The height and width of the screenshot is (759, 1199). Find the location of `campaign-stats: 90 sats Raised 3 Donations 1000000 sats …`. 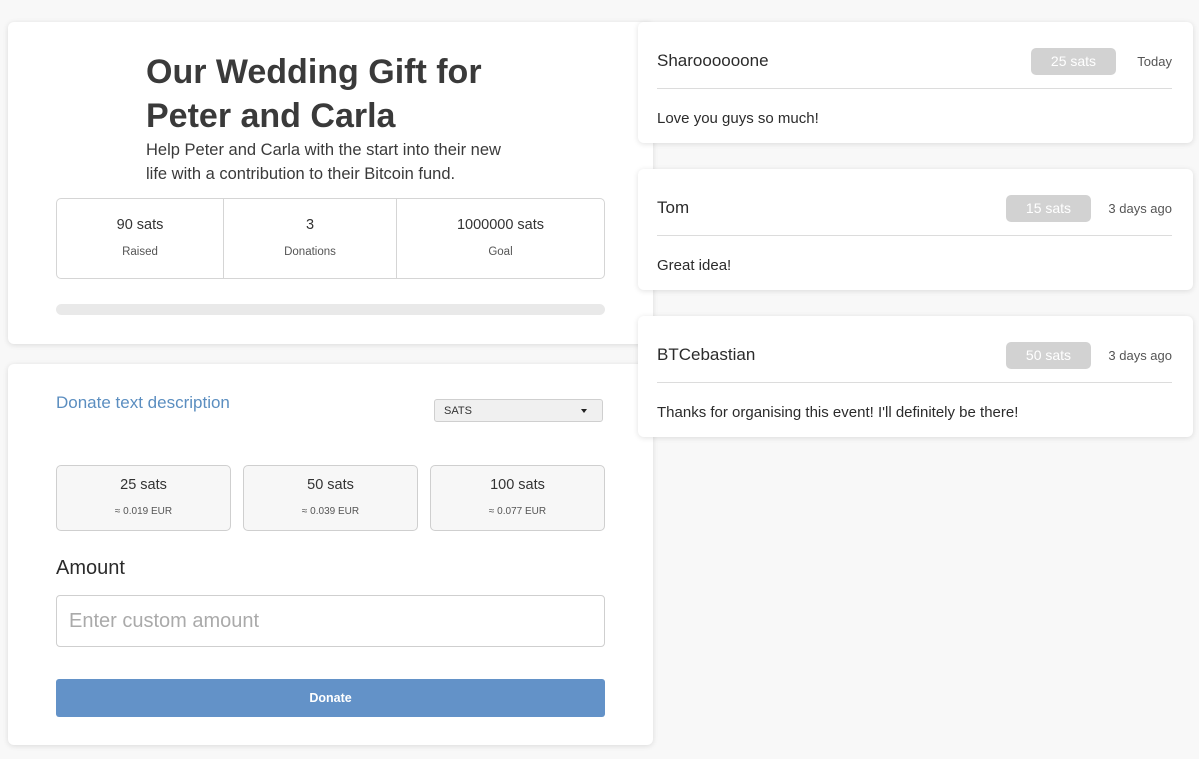

campaign-stats: 90 sats Raised 3 Donations 1000000 sats … is located at coordinates (330, 238).